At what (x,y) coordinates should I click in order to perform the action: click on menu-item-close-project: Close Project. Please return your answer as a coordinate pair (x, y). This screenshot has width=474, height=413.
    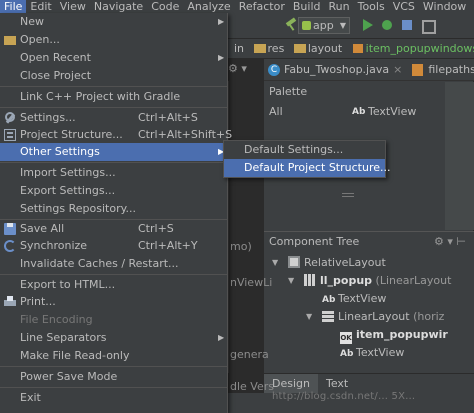
    Looking at the image, I should click on (114, 76).